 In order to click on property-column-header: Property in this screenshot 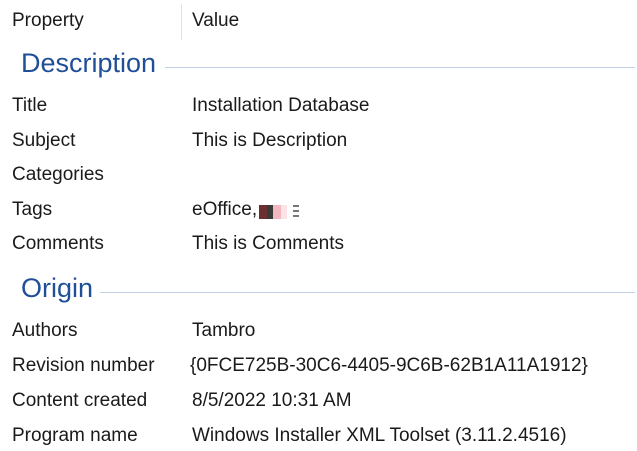, I will do `click(48, 21)`.